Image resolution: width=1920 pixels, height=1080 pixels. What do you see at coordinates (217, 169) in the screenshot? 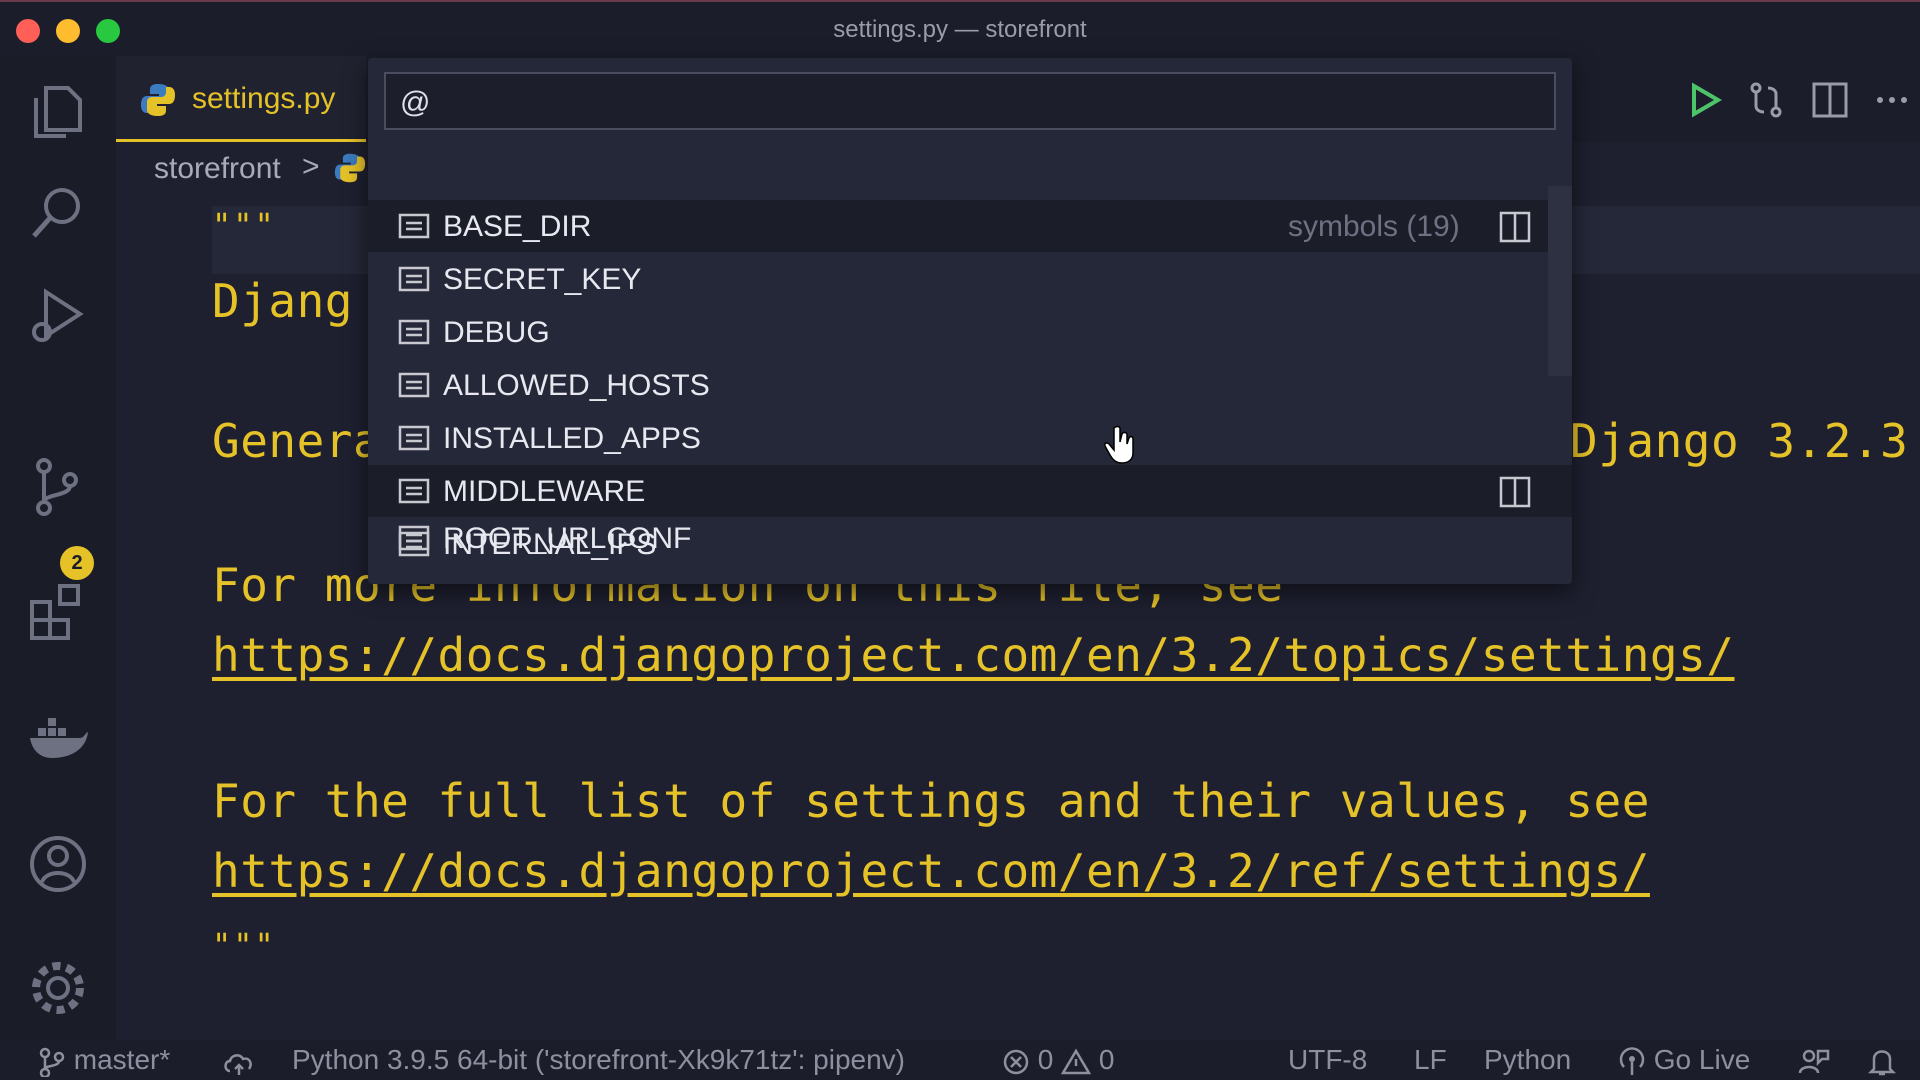
I see `breadcrumb-folder: storefront` at bounding box center [217, 169].